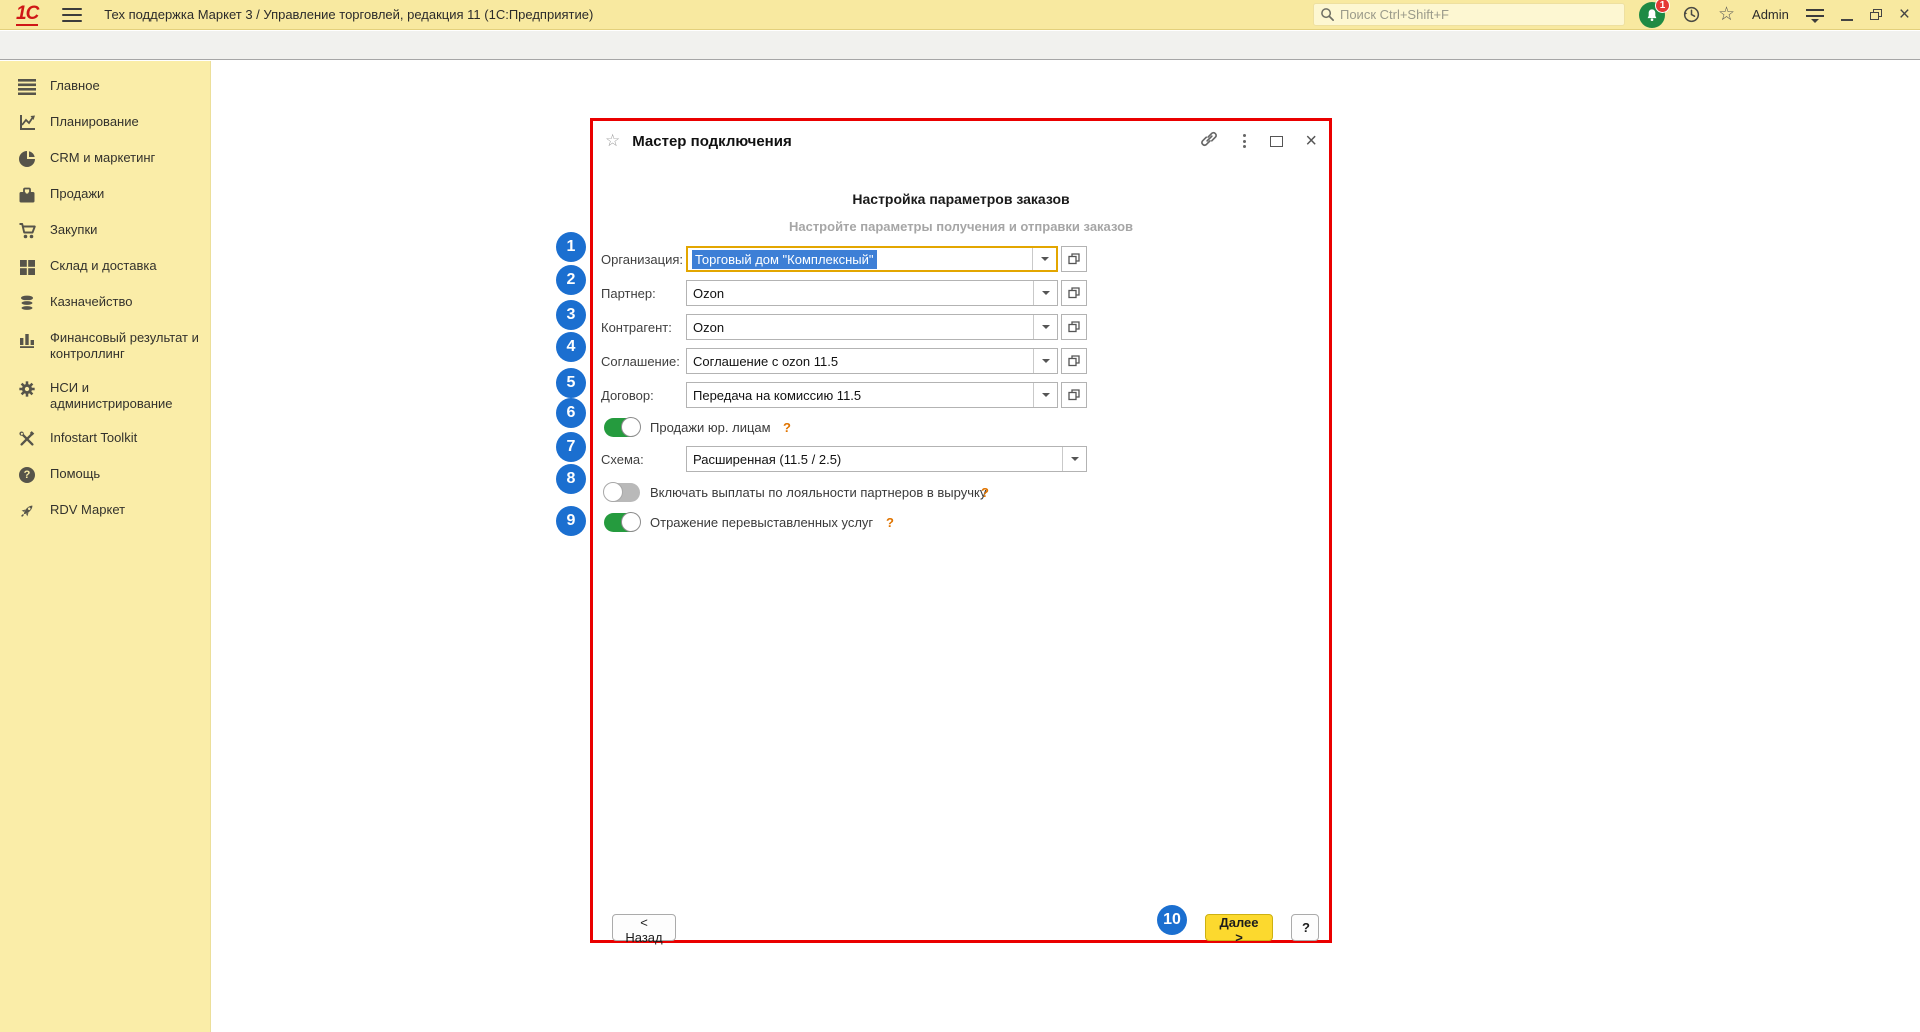 The height and width of the screenshot is (1032, 1920). What do you see at coordinates (621, 492) in the screenshot?
I see `loyalty-payments-toggle` at bounding box center [621, 492].